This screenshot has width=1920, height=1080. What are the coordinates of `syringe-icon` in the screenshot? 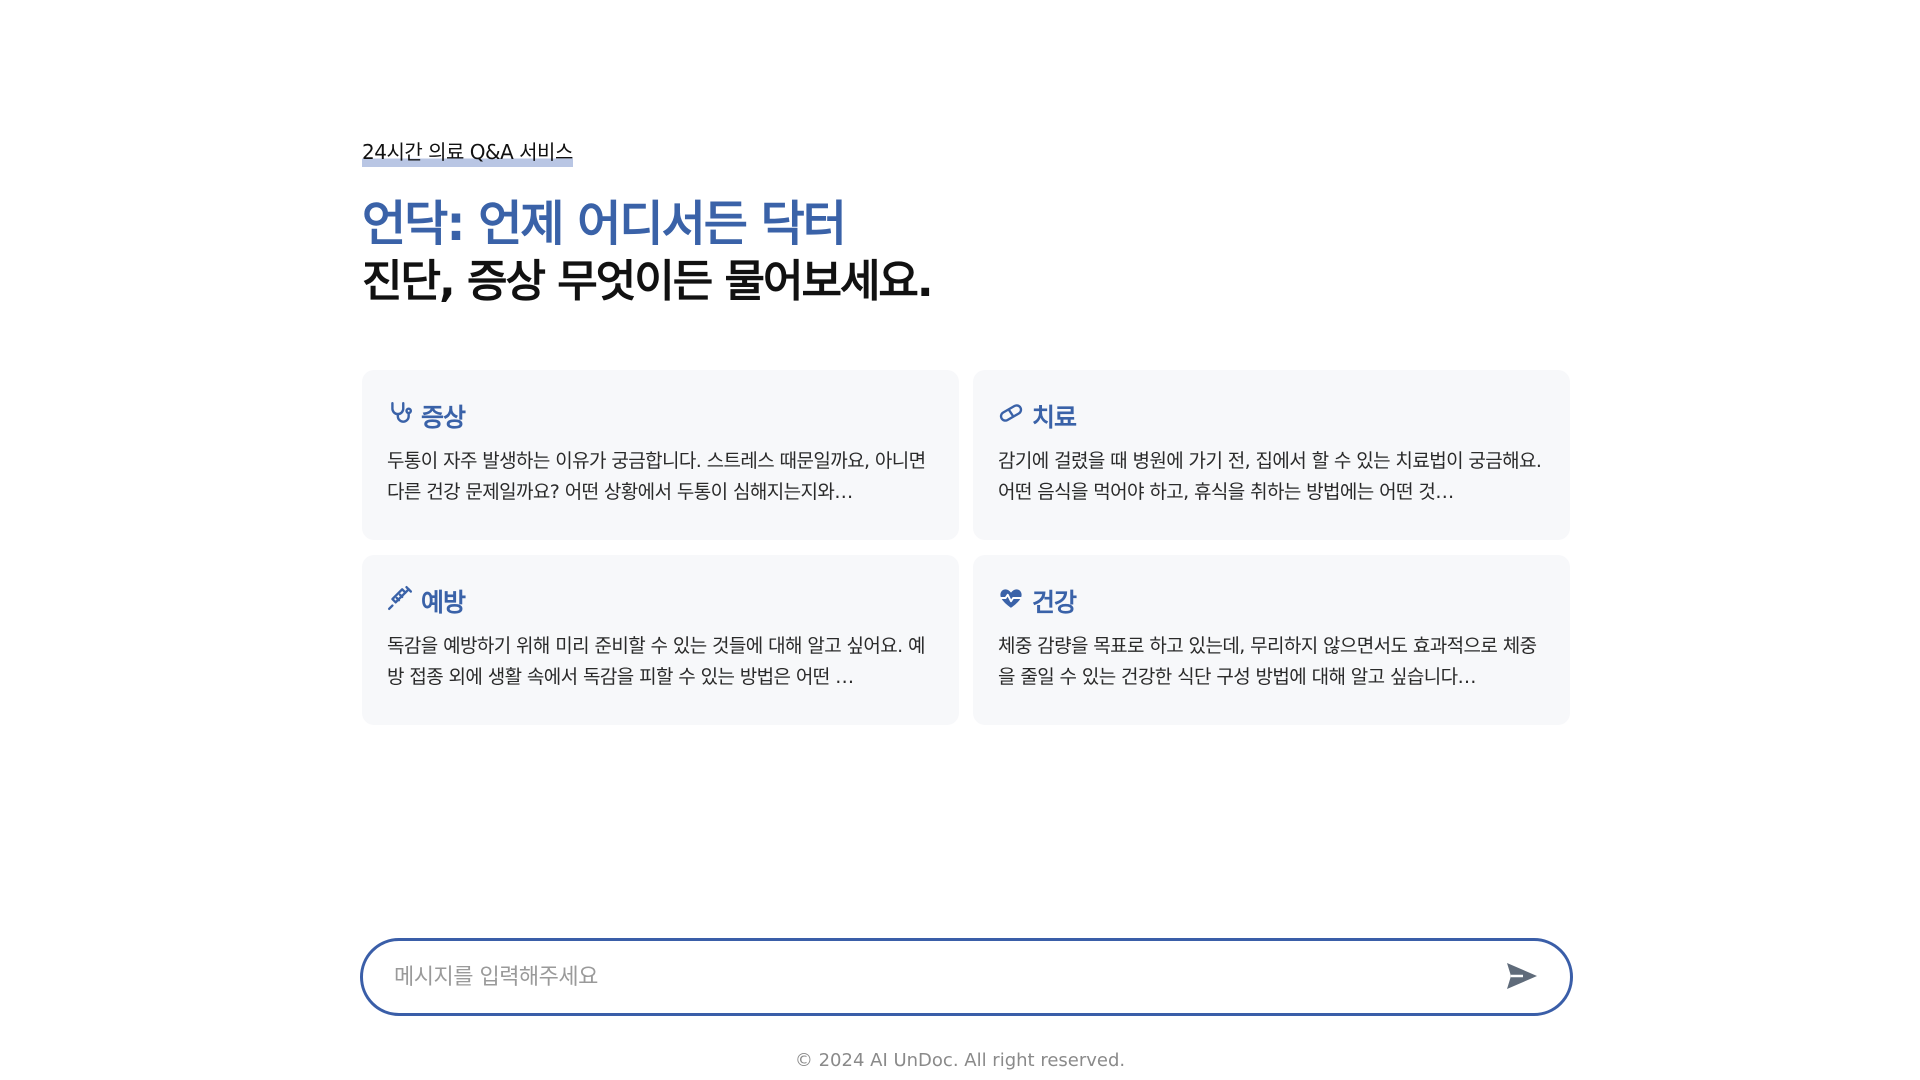 It's located at (400, 601).